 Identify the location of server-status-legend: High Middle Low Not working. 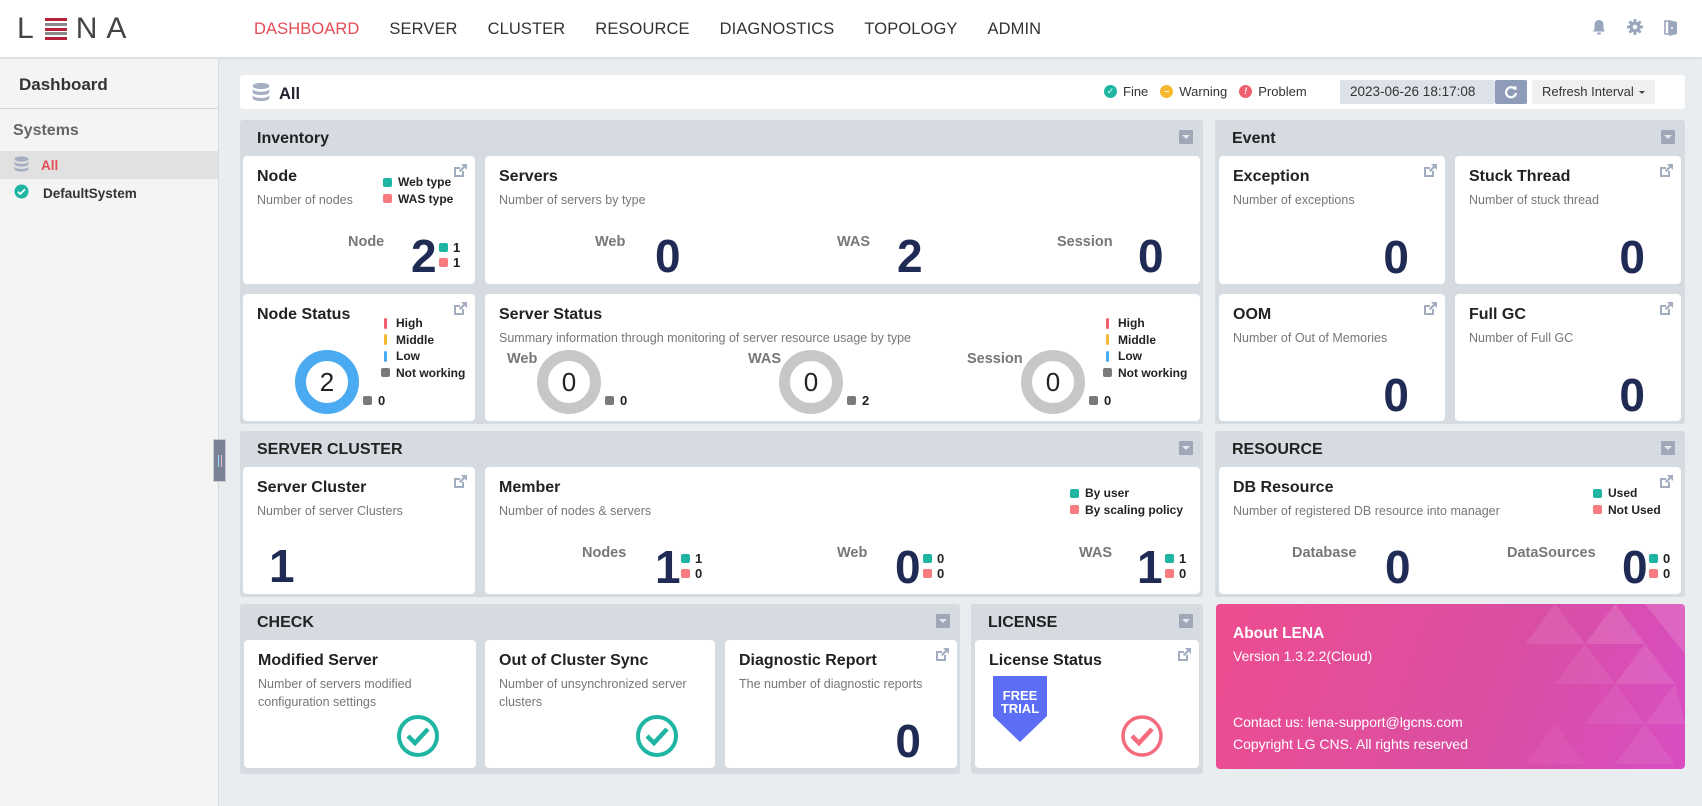
(1145, 348).